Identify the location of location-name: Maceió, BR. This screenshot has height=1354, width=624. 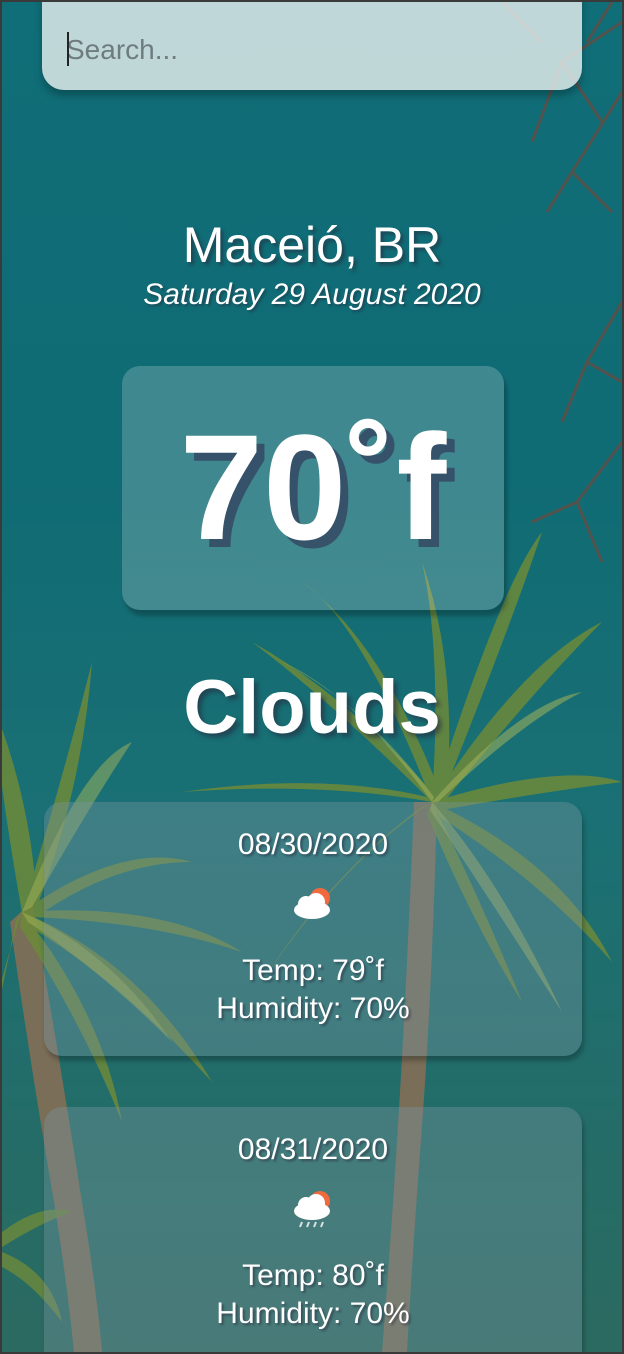
(312, 245).